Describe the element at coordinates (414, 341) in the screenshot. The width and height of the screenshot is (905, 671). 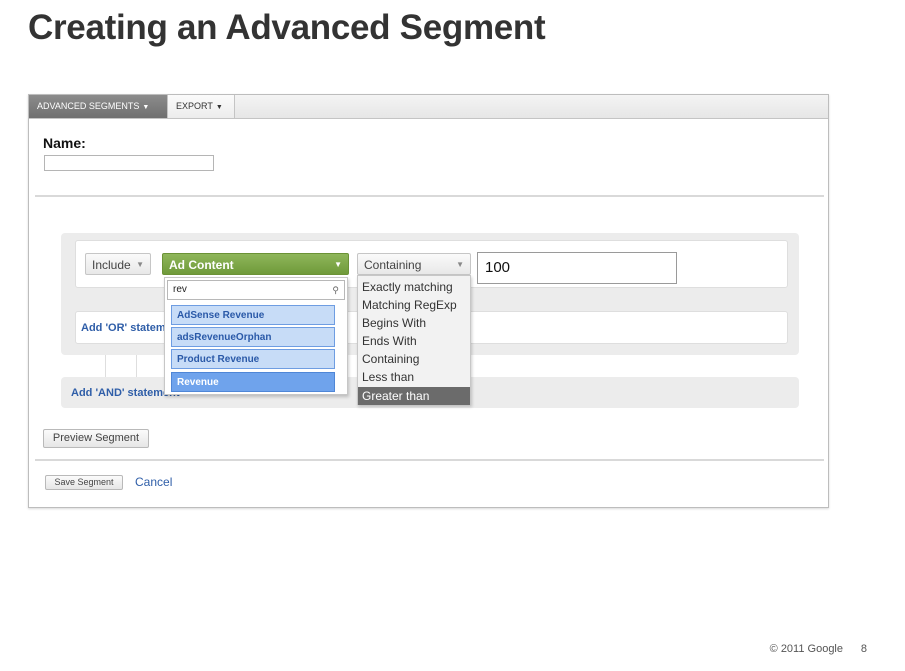
I see `match-type-option: Ends With` at that location.